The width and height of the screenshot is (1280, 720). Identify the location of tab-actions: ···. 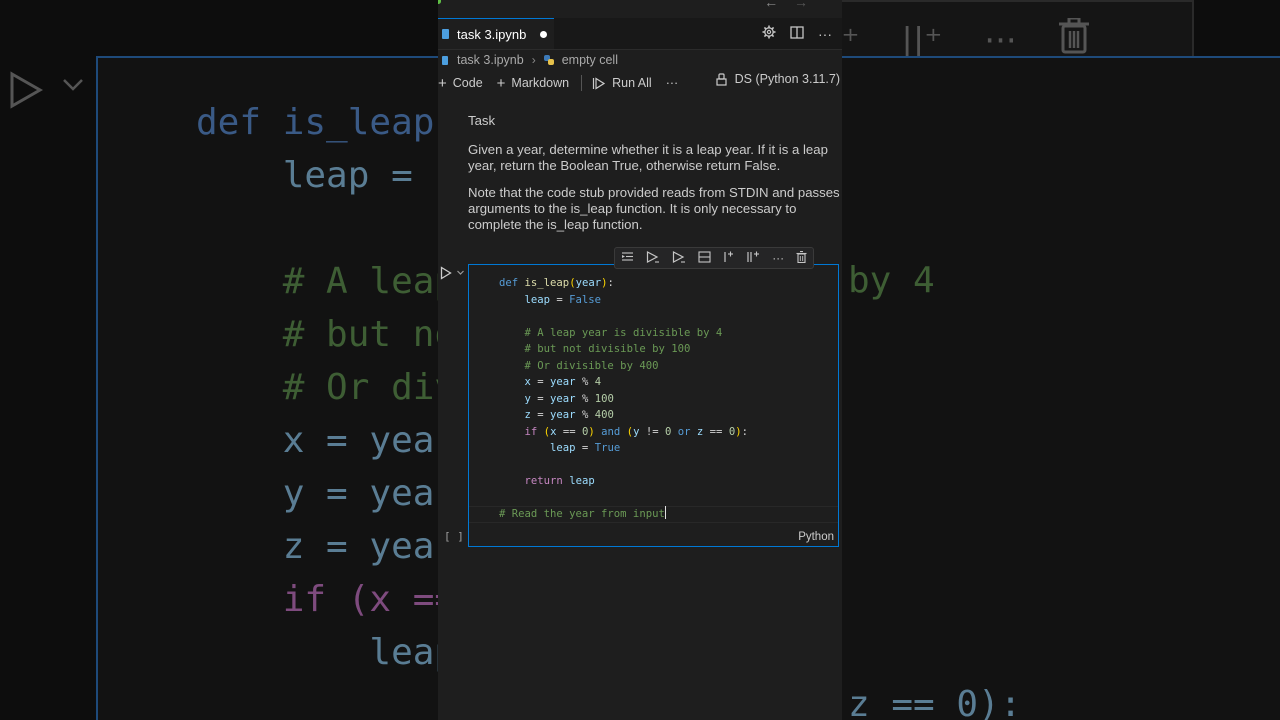
(802, 33).